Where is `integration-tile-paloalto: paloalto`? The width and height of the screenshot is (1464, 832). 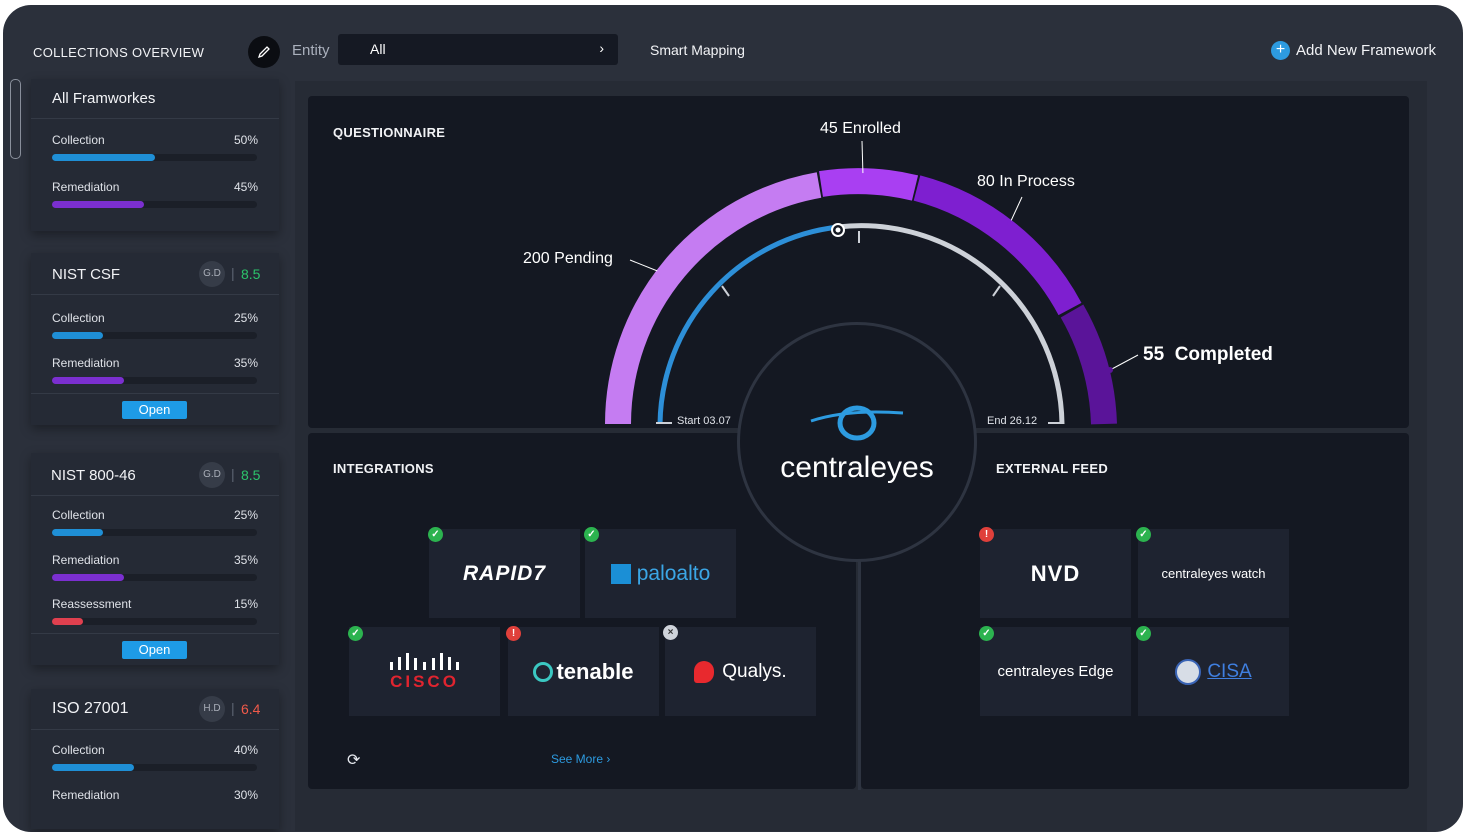
integration-tile-paloalto: paloalto is located at coordinates (660, 573).